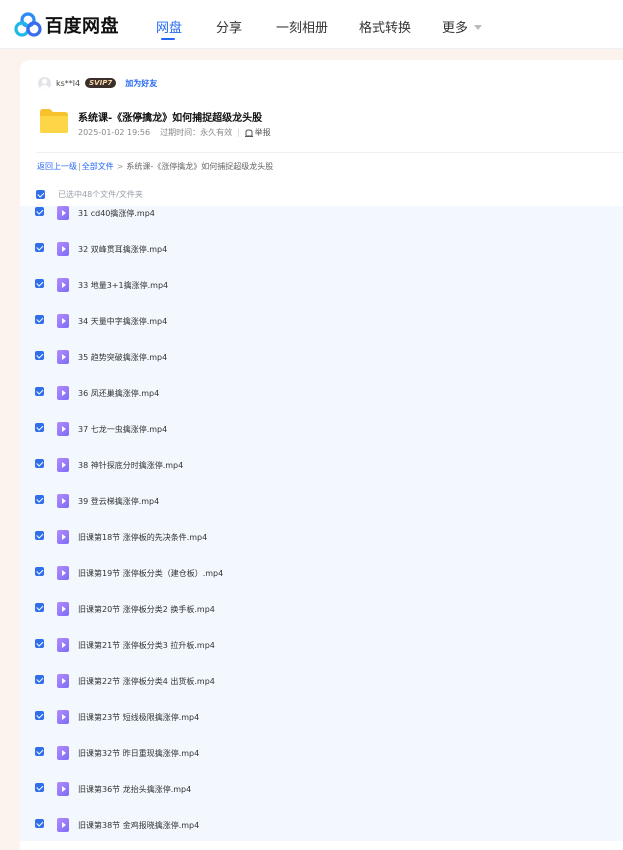  I want to click on file-row: 31 cd40擒涨停.mp4, so click(321, 224).